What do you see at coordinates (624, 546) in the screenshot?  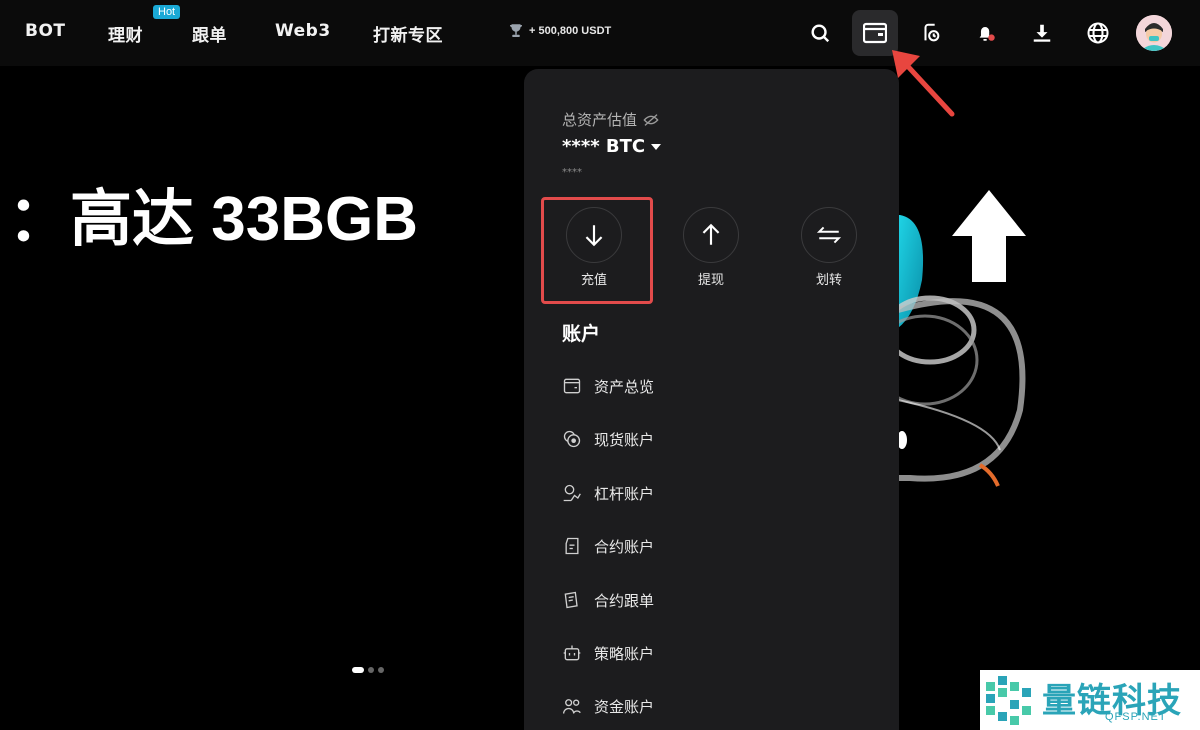 I see `menu-item-label: 合约账户` at bounding box center [624, 546].